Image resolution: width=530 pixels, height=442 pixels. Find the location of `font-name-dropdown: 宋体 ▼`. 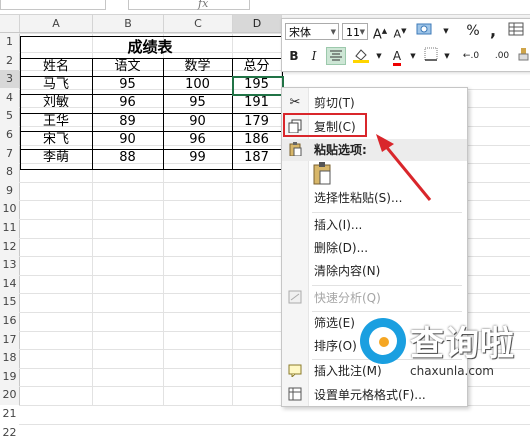

font-name-dropdown: 宋体 ▼ is located at coordinates (312, 31).